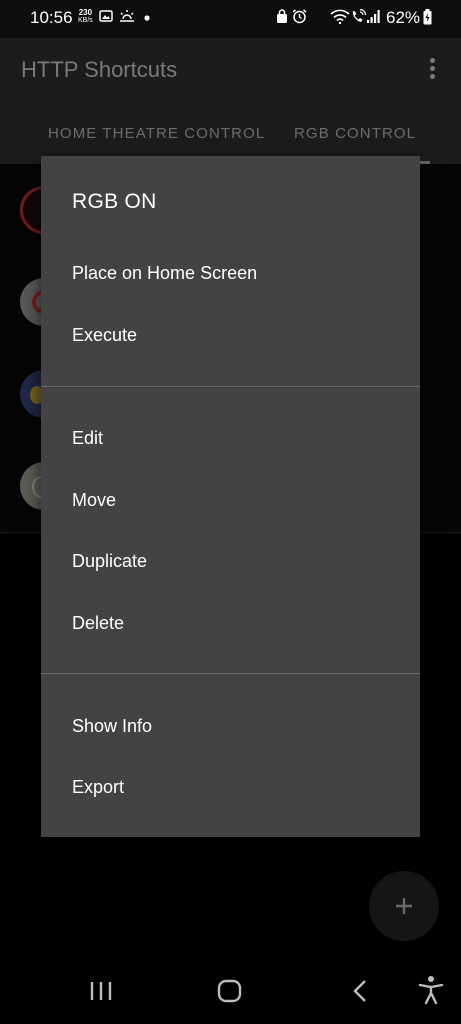  I want to click on recent-apps-icon, so click(101, 991).